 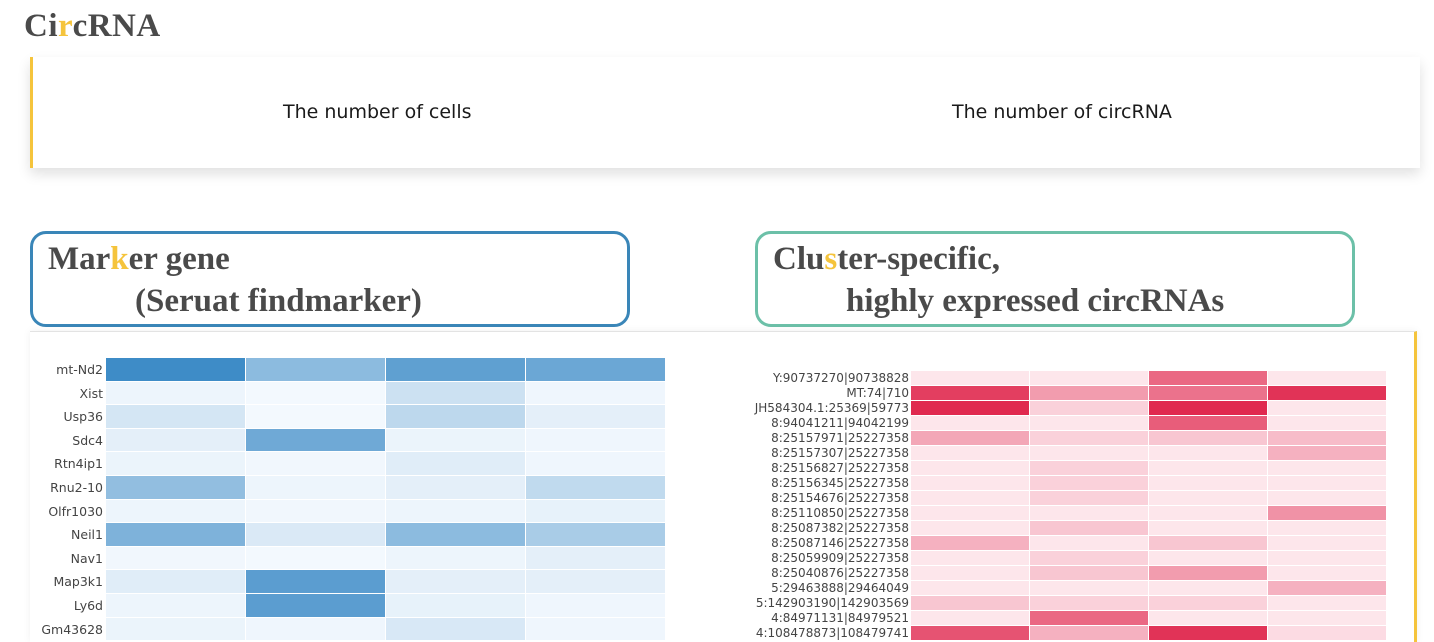 What do you see at coordinates (840, 468) in the screenshot?
I see `circ-row-label: 8:25156827|25227358` at bounding box center [840, 468].